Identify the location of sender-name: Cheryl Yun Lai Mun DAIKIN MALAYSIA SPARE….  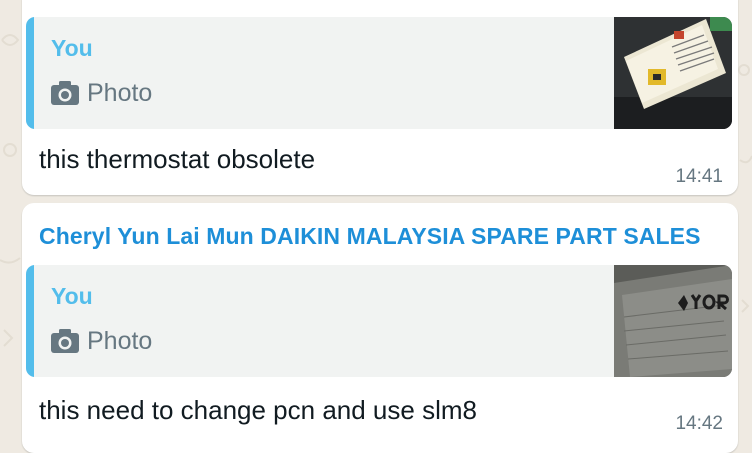
(370, 236).